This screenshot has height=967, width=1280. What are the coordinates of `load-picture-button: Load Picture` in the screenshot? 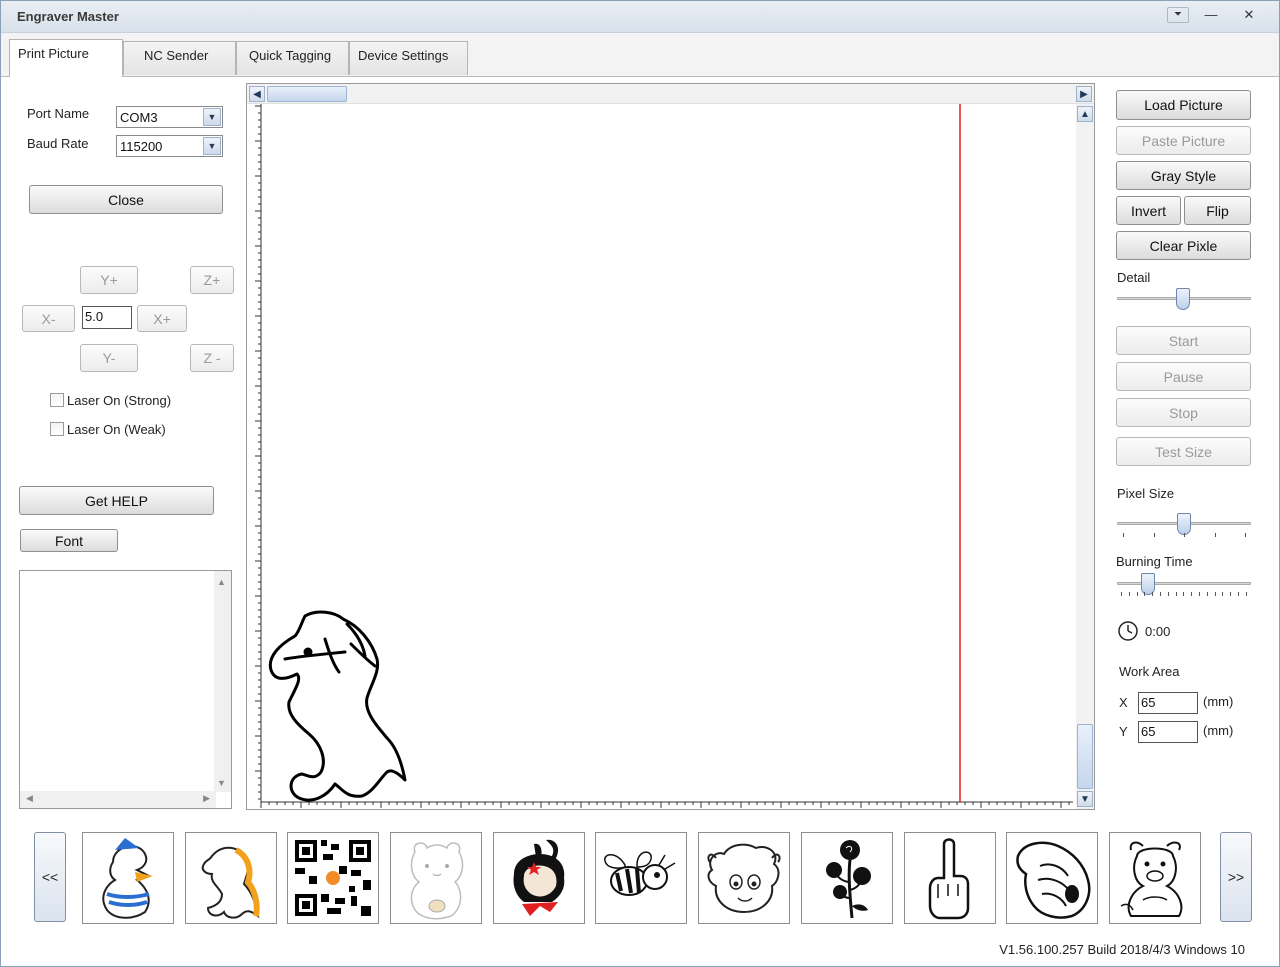 It's located at (1183, 105).